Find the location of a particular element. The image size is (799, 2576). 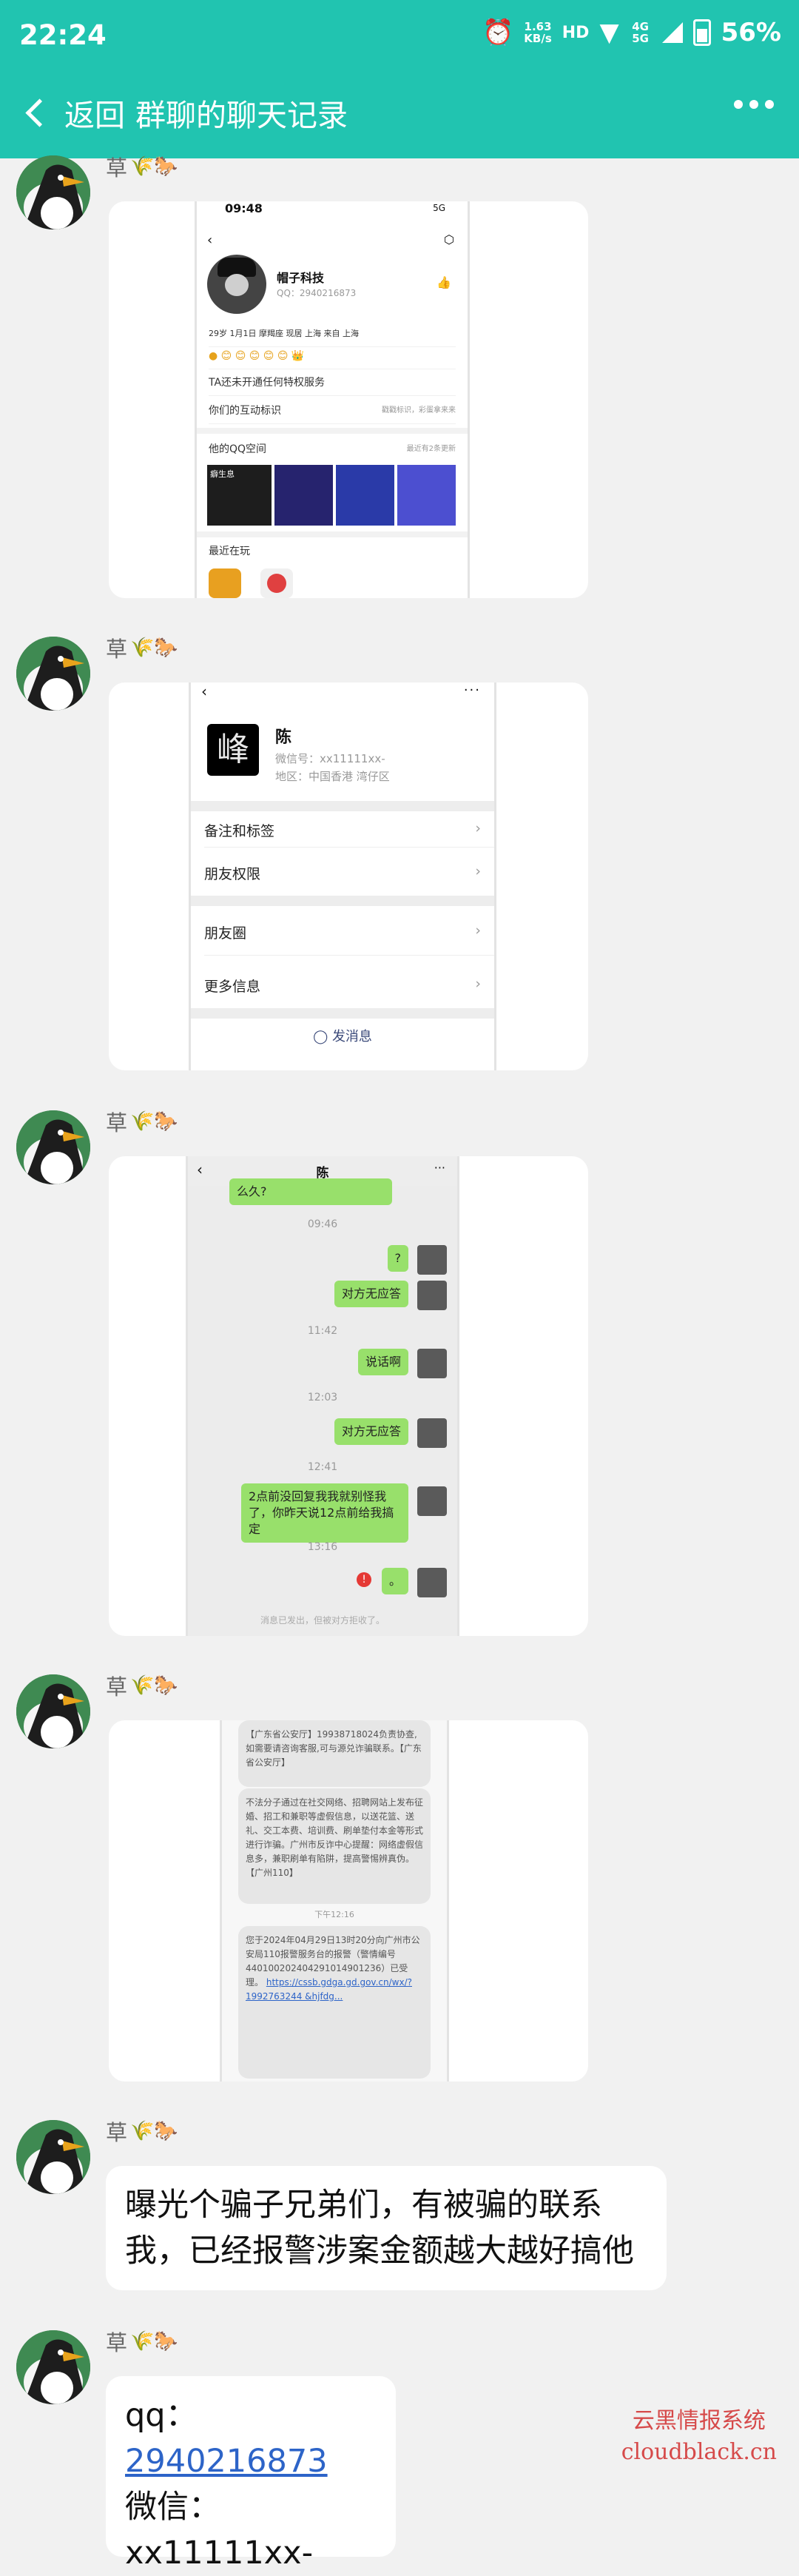

hd-icon: HD is located at coordinates (576, 32).